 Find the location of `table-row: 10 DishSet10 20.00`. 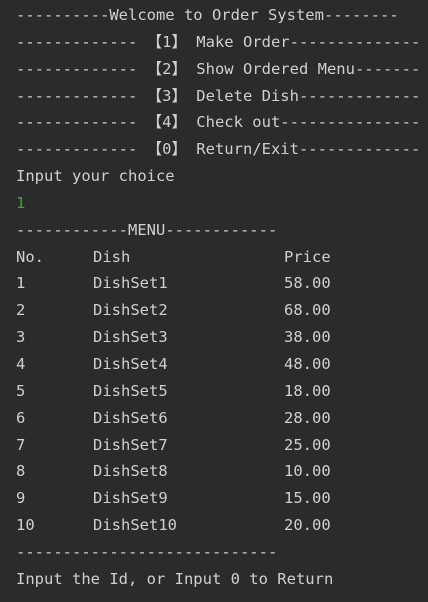

table-row: 10 DishSet10 20.00 is located at coordinates (222, 525).